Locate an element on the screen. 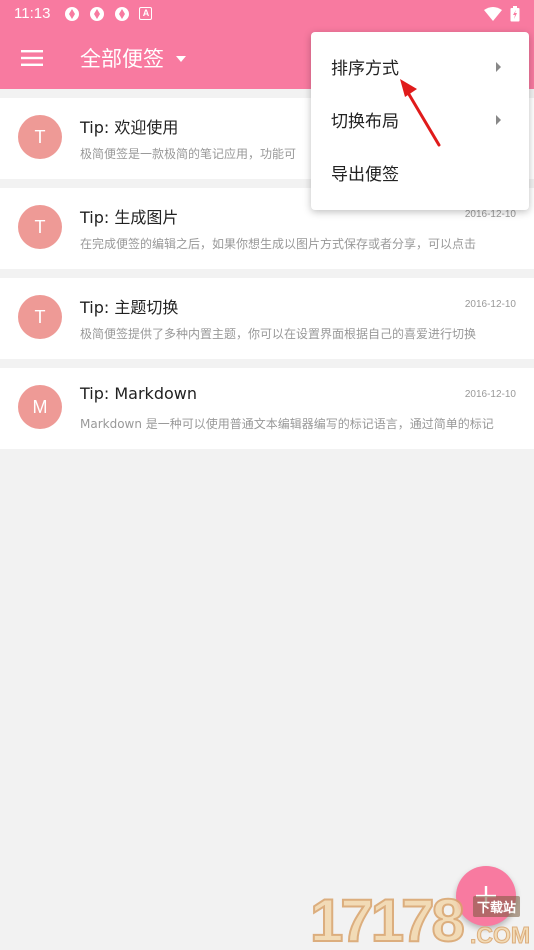  note-title: Tip: 欢迎使用 is located at coordinates (129, 127).